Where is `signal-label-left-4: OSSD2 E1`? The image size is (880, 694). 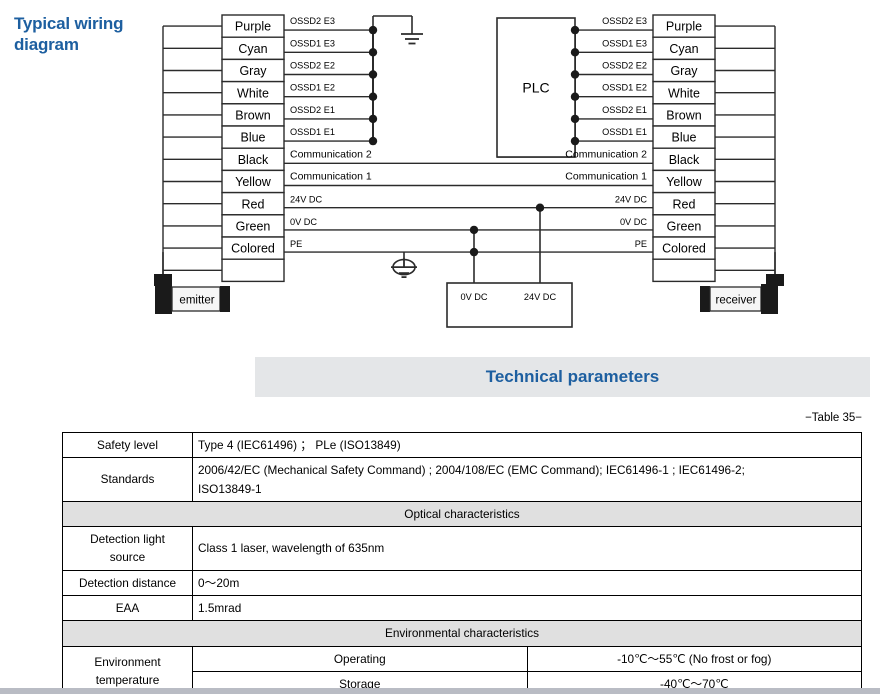 signal-label-left-4: OSSD2 E1 is located at coordinates (312, 110).